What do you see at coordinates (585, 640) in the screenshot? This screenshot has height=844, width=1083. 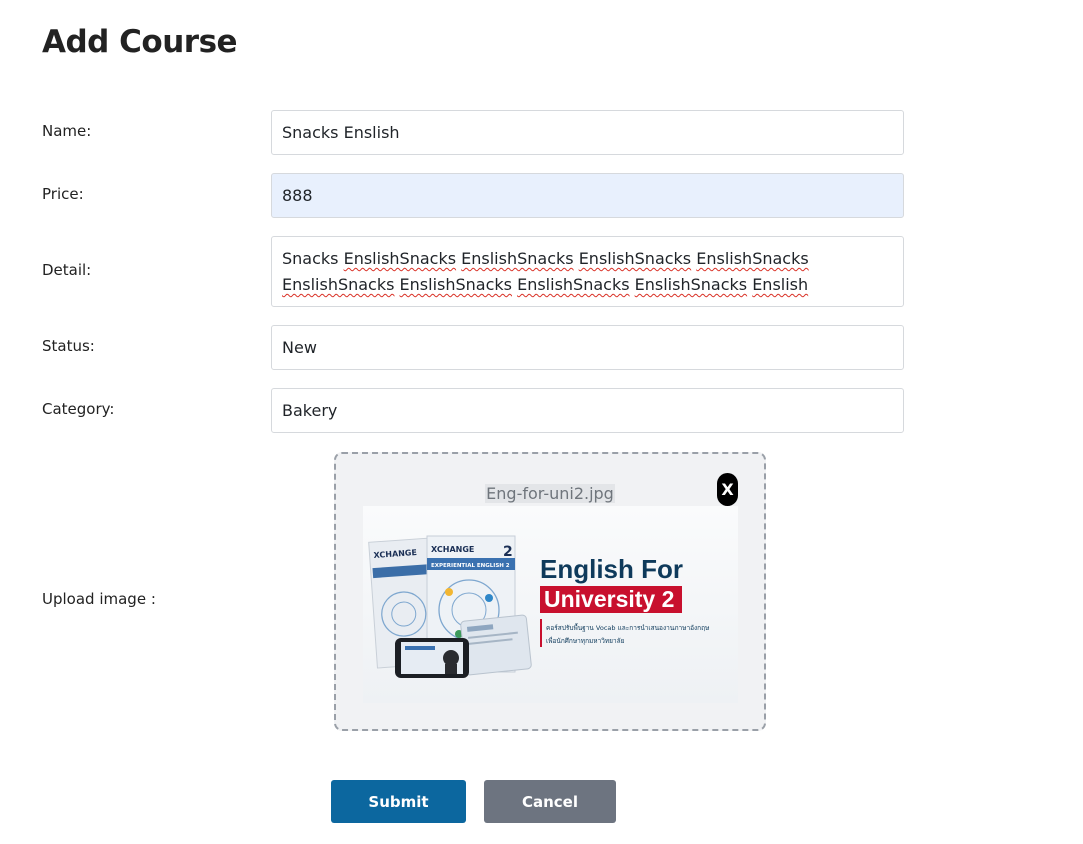 I see `banner-thai-line2: เพื่อนักศึกษาทุกมหาวิทยาลัย` at bounding box center [585, 640].